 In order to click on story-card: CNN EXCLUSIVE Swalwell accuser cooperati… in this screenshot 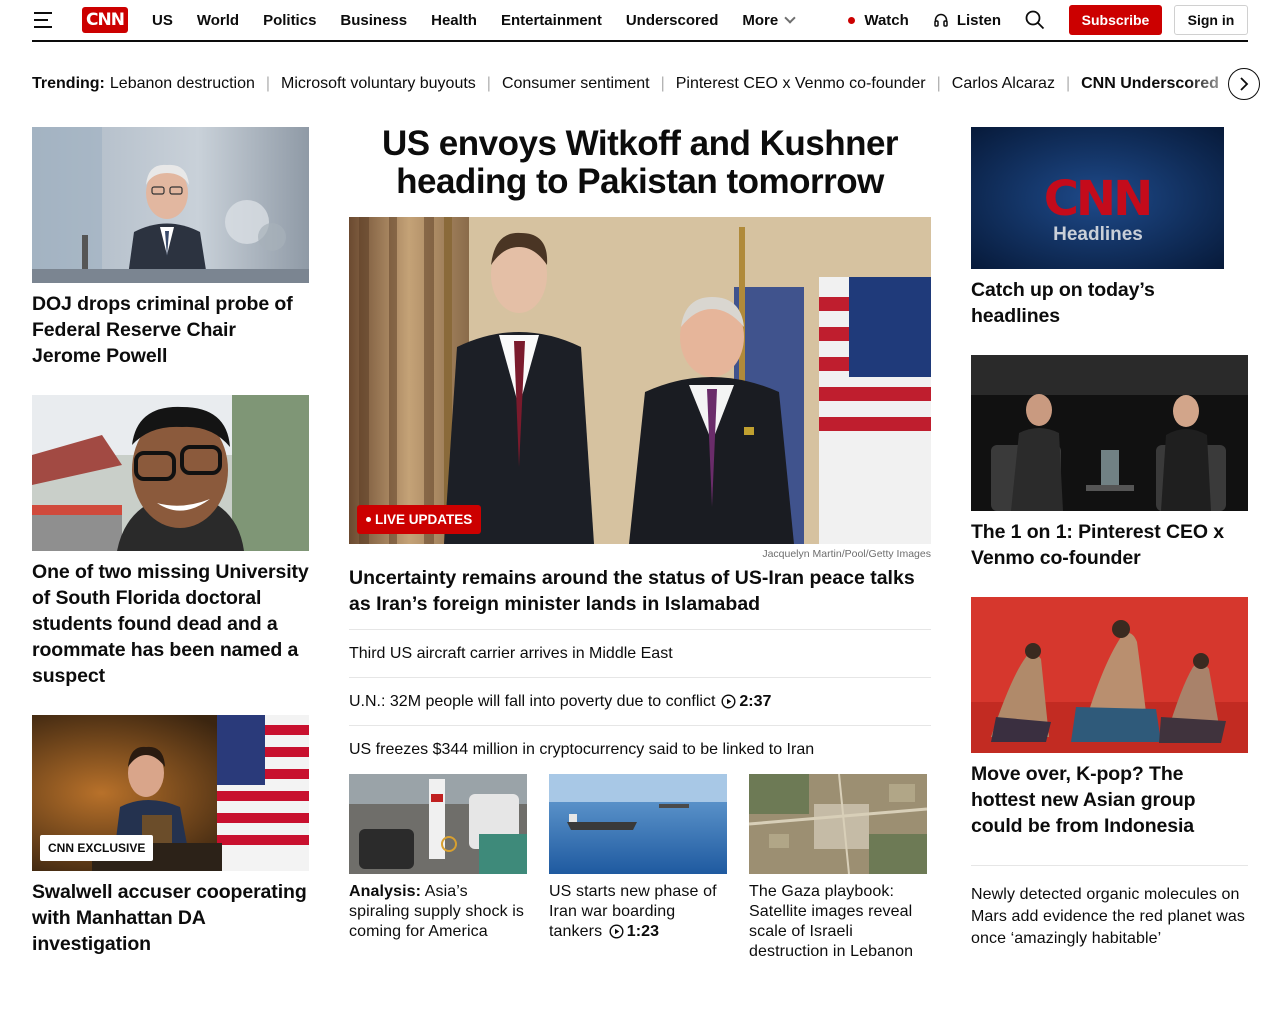, I will do `click(170, 836)`.